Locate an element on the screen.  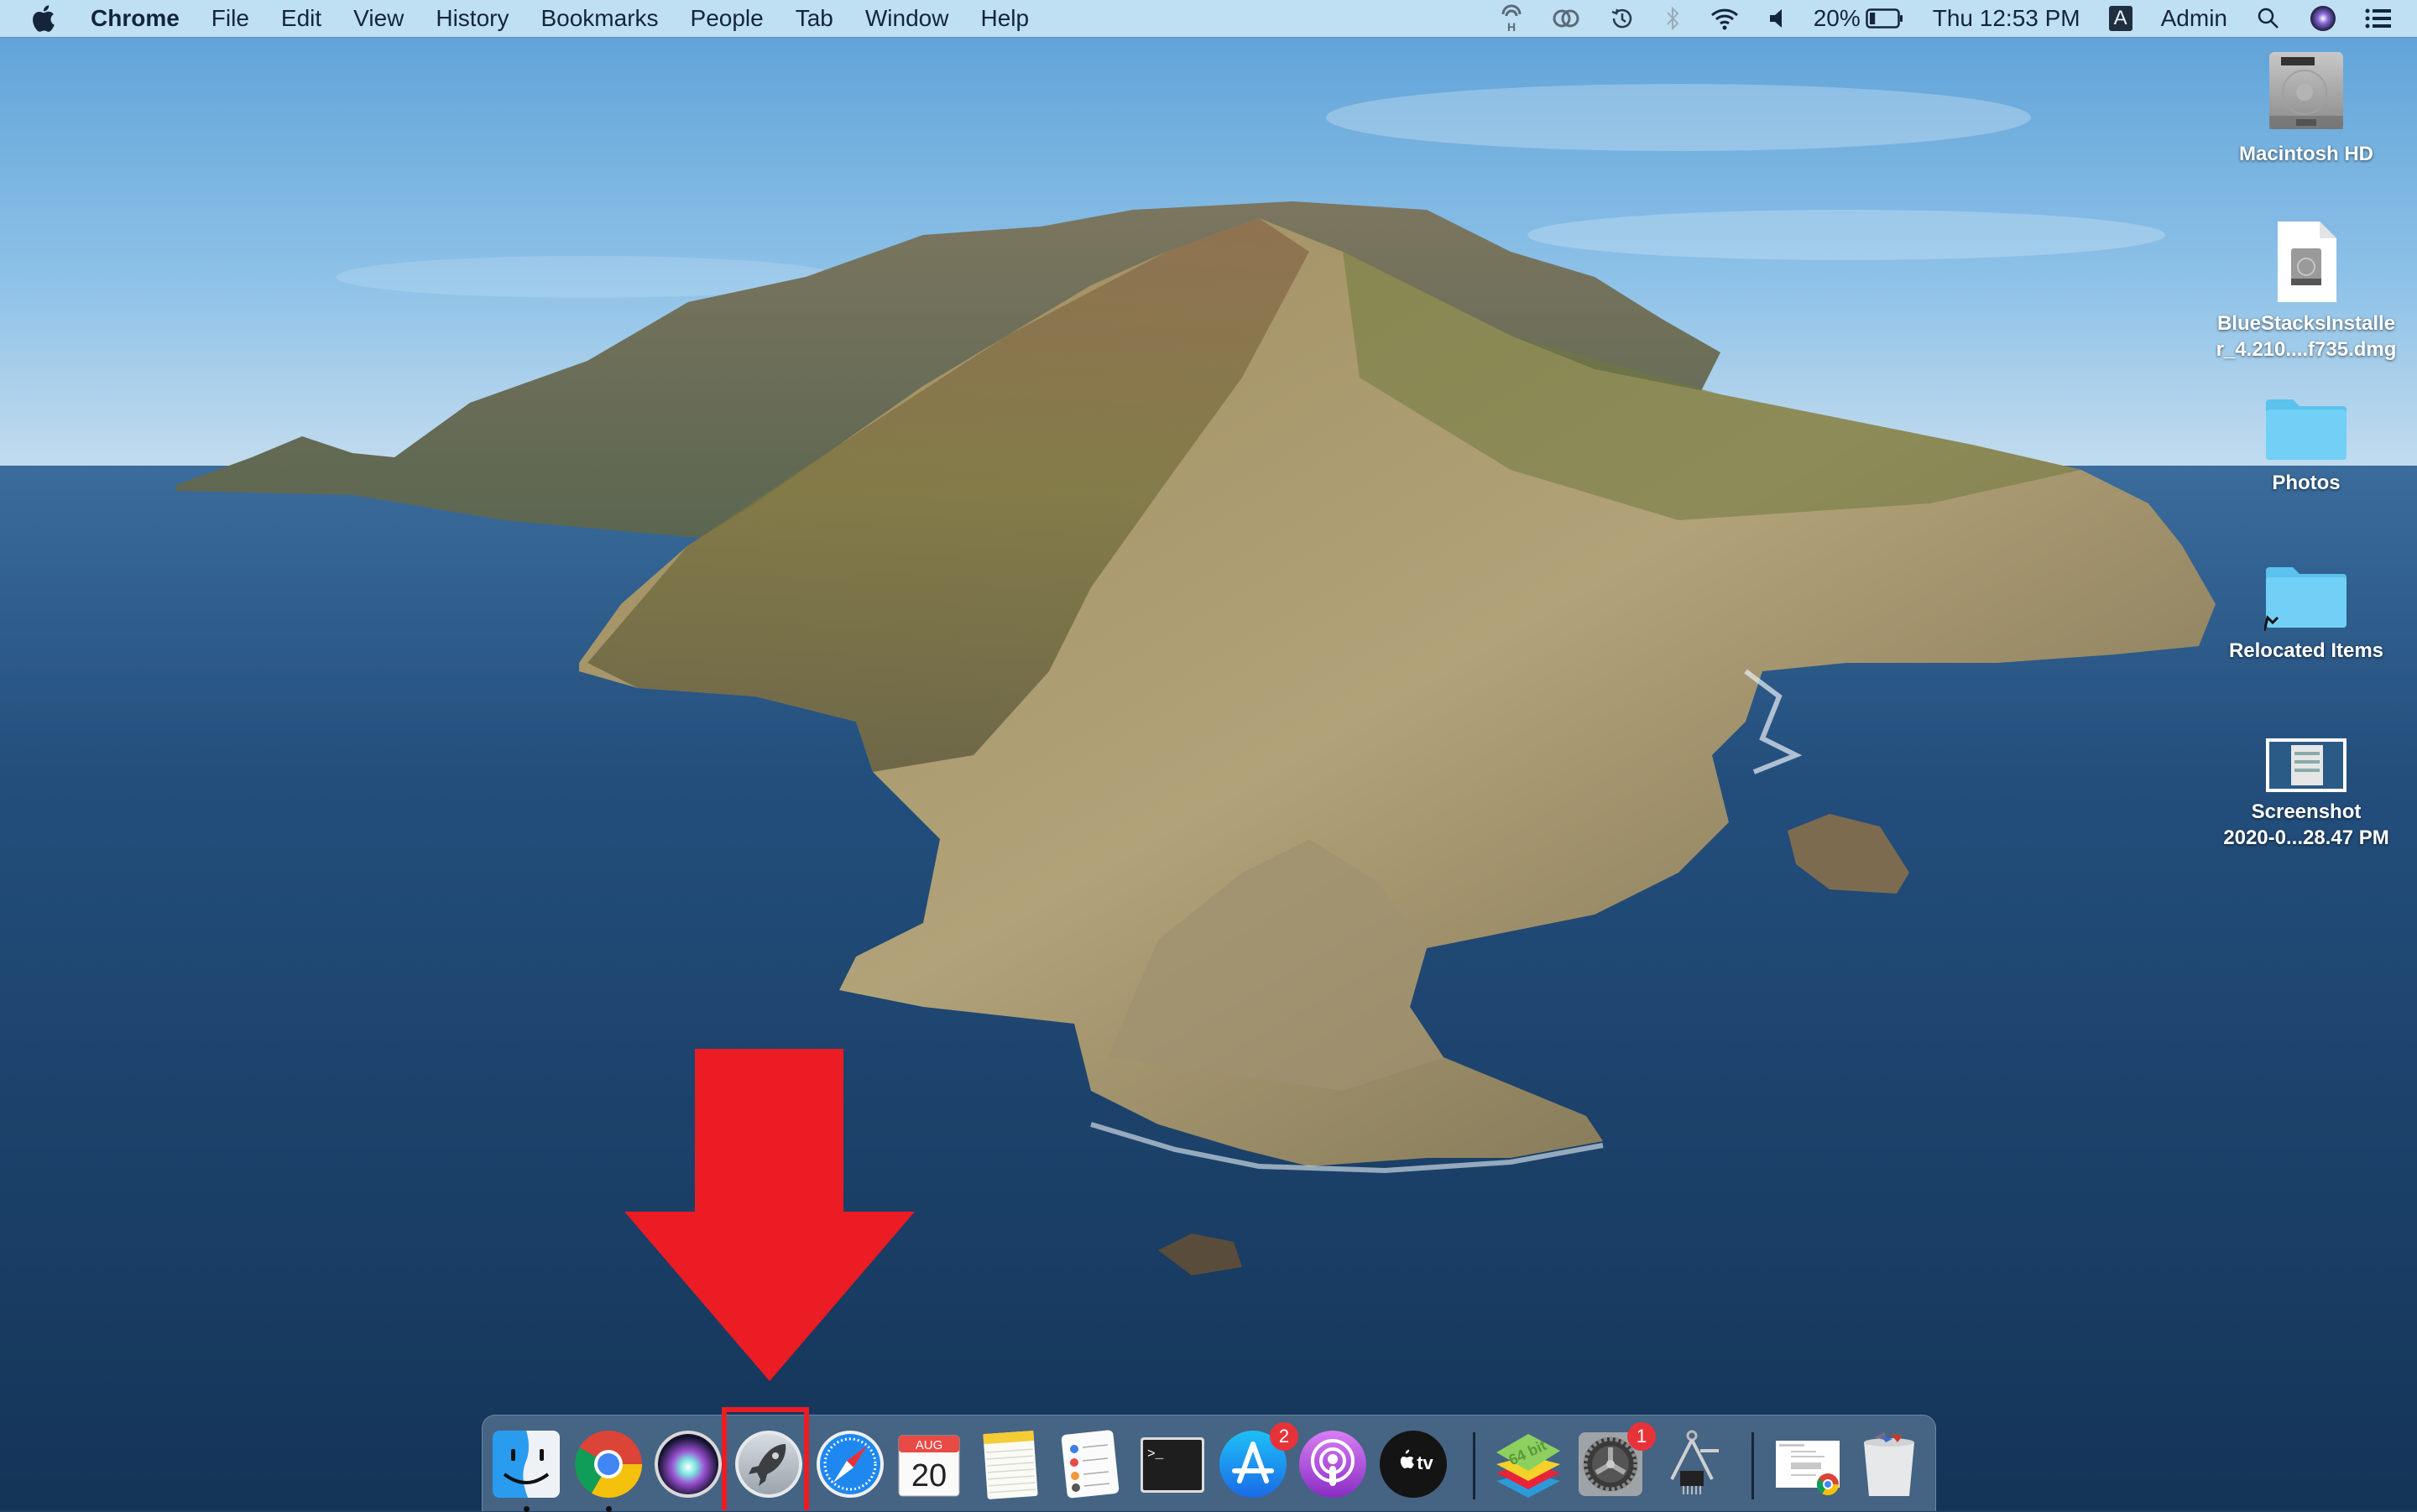
input-source-badge: A is located at coordinates (2120, 18).